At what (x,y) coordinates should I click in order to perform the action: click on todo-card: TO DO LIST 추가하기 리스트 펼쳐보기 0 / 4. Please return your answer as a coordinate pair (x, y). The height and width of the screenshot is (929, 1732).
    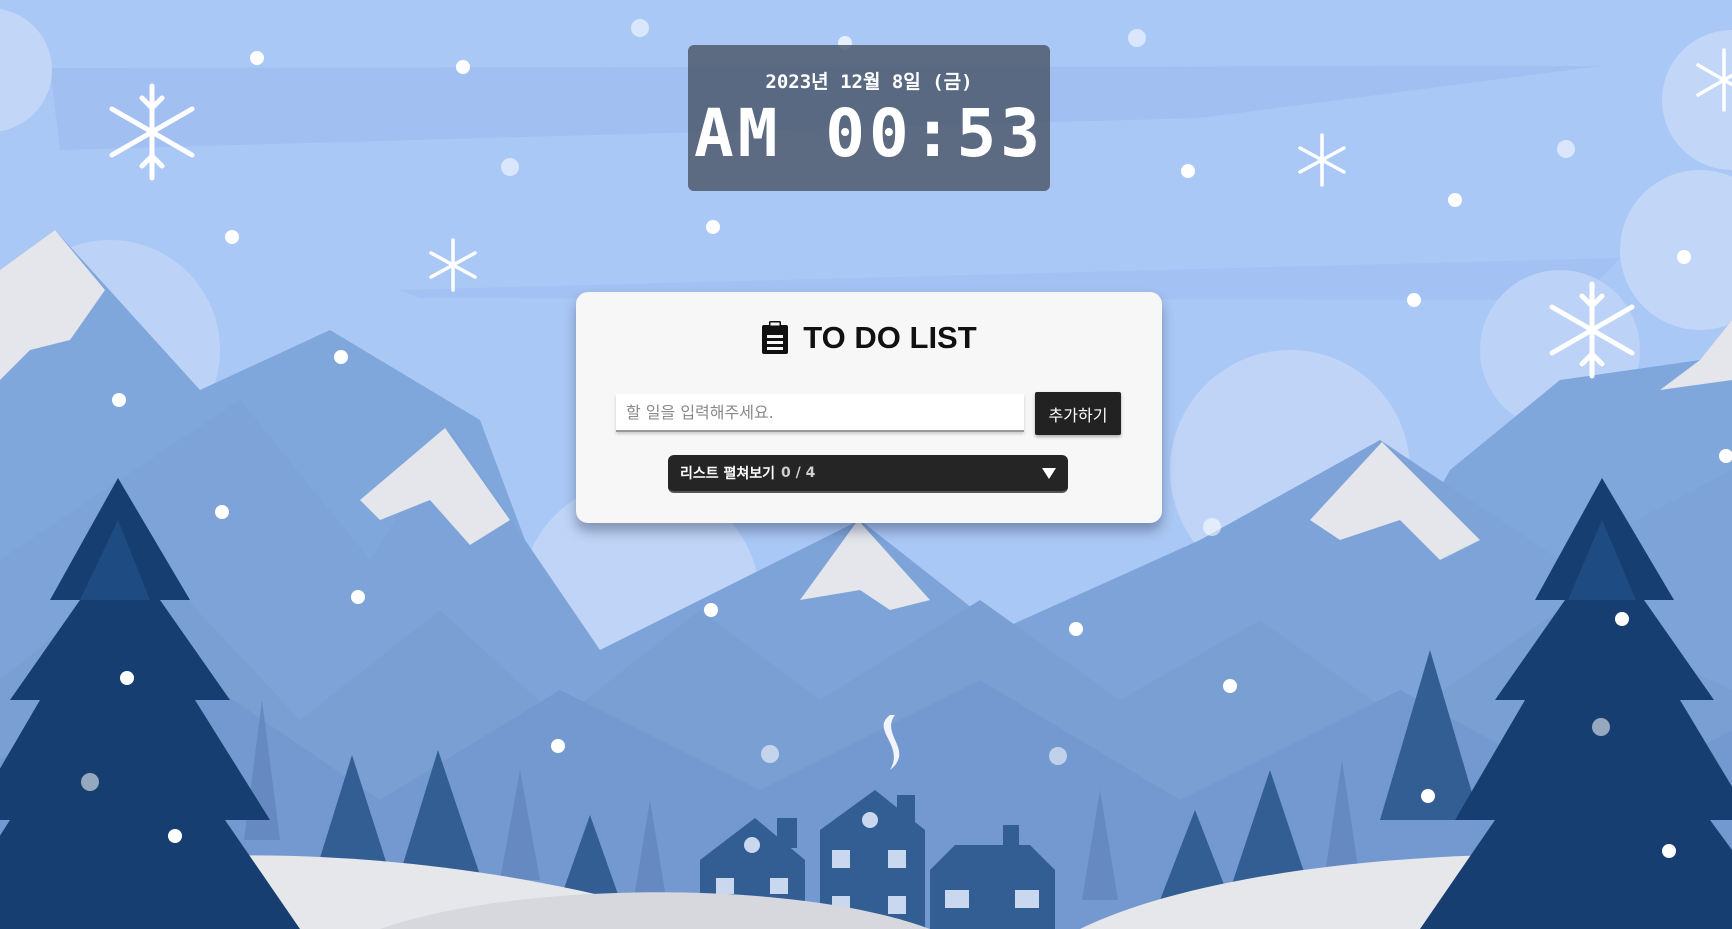
    Looking at the image, I should click on (869, 407).